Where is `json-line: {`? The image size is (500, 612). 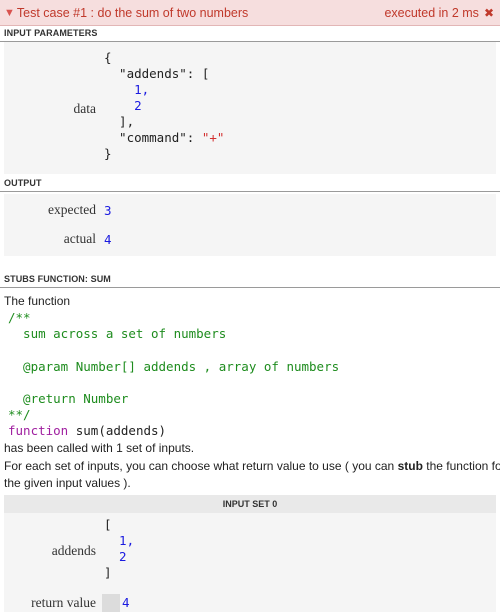 json-line: { is located at coordinates (108, 57).